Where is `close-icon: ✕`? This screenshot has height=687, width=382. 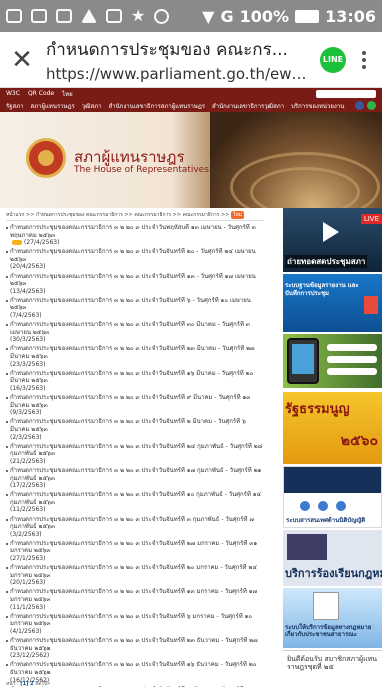 close-icon: ✕ is located at coordinates (22, 60).